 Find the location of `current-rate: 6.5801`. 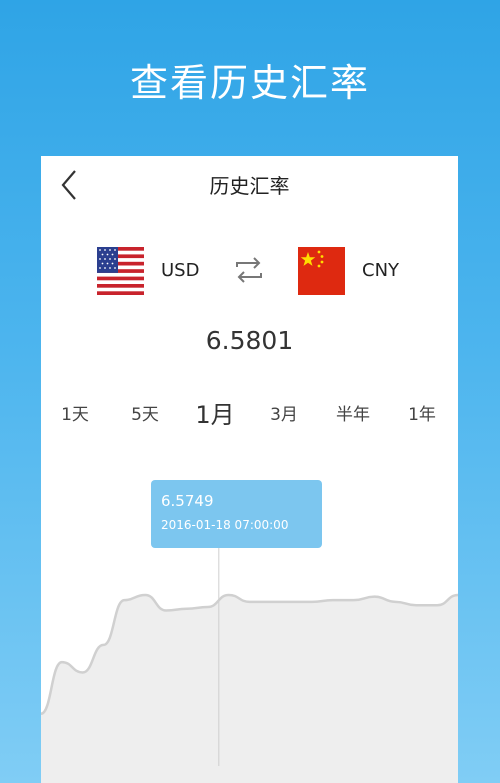

current-rate: 6.5801 is located at coordinates (249, 340).